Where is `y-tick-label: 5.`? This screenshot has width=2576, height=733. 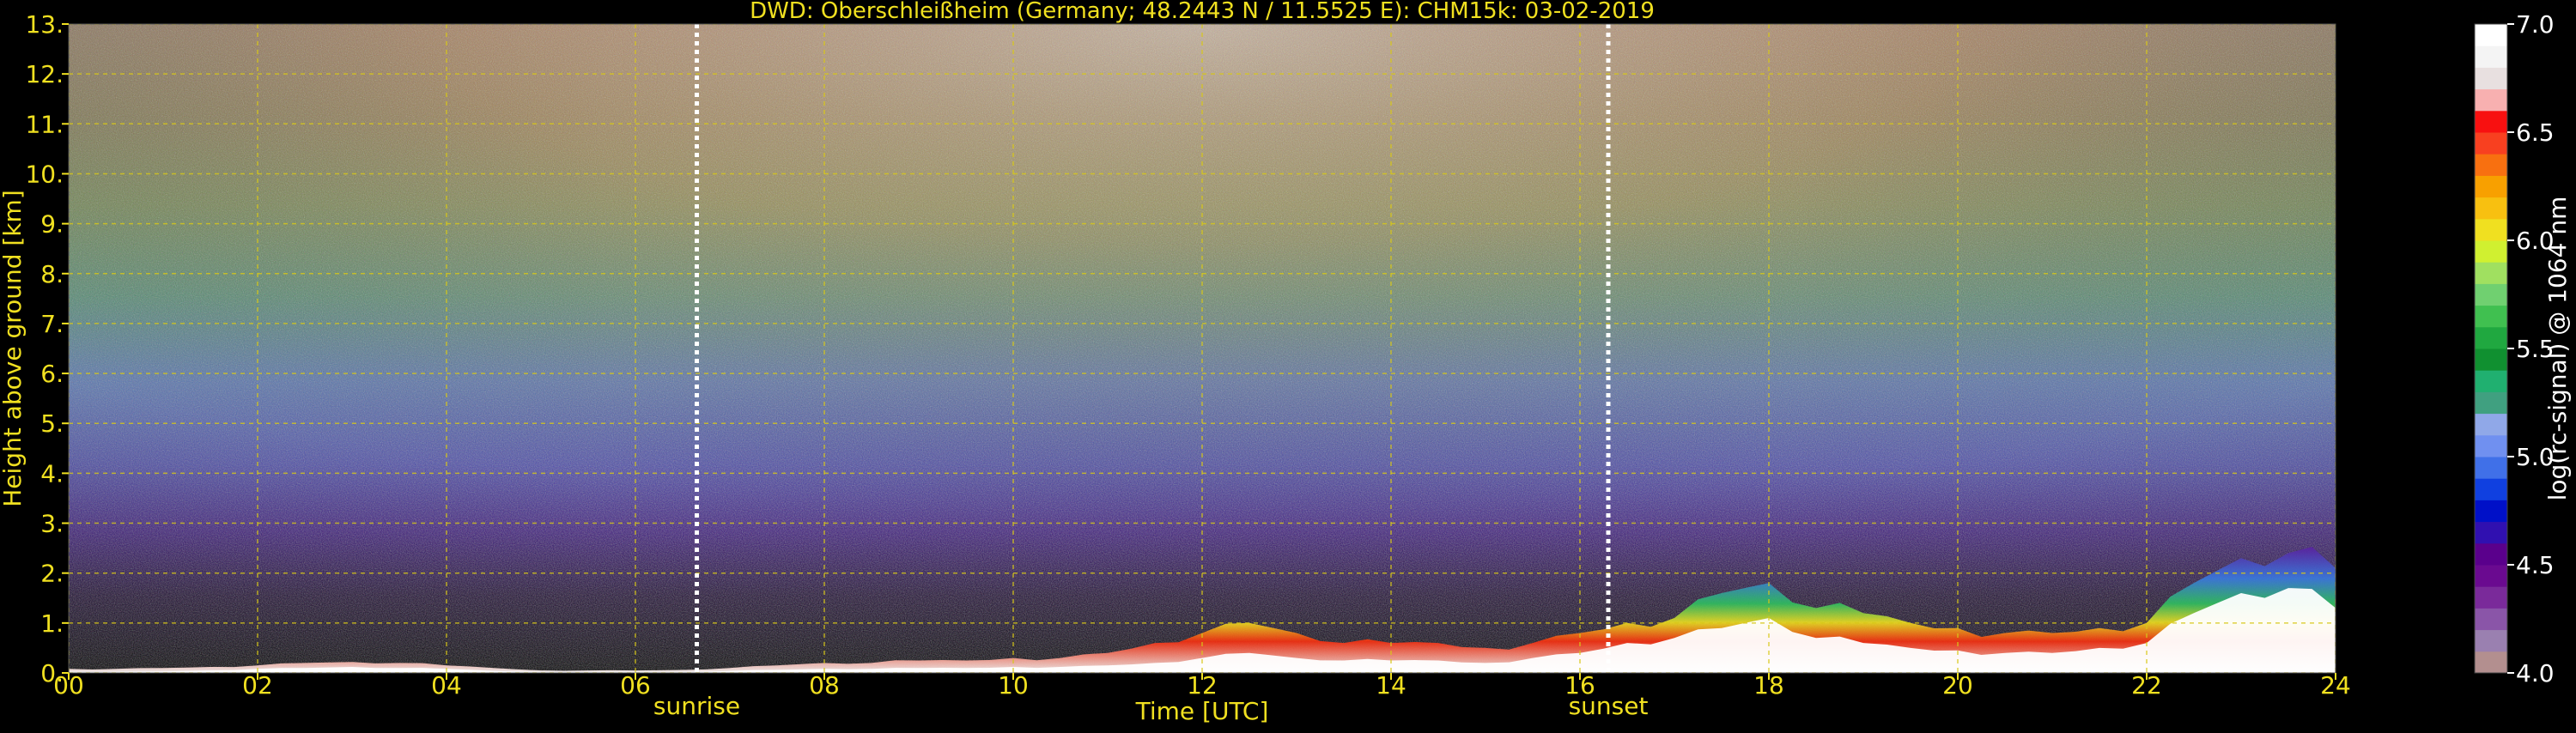
y-tick-label: 5. is located at coordinates (52, 423).